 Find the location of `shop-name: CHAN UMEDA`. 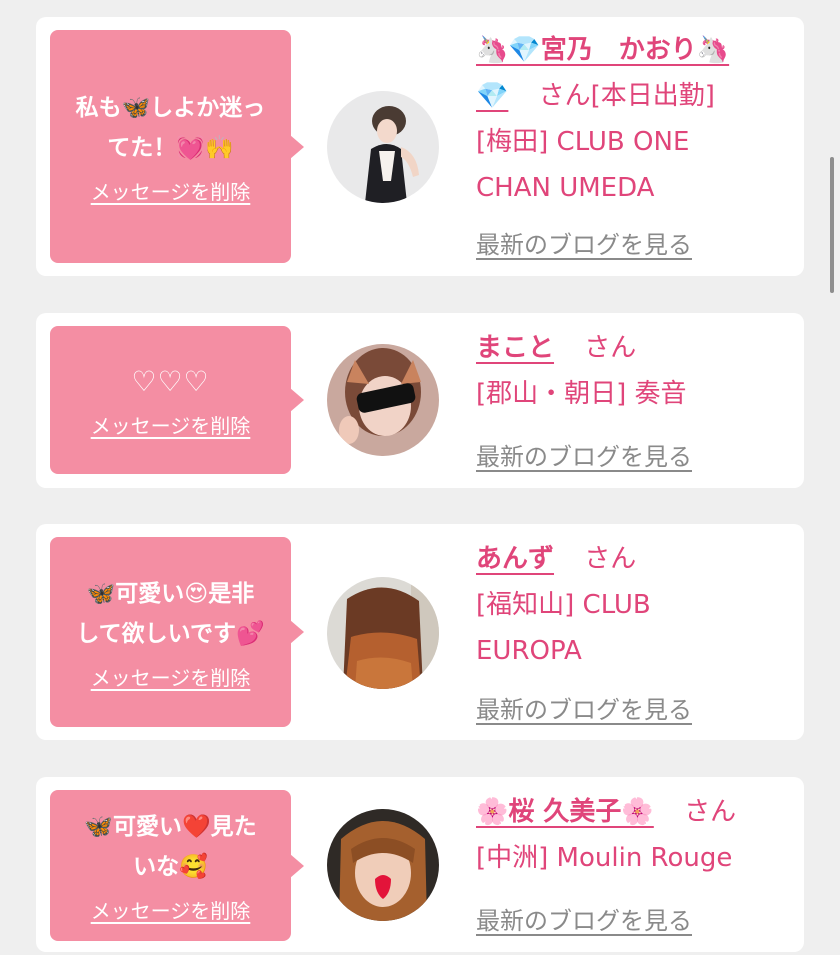

shop-name: CHAN UMEDA is located at coordinates (565, 188).